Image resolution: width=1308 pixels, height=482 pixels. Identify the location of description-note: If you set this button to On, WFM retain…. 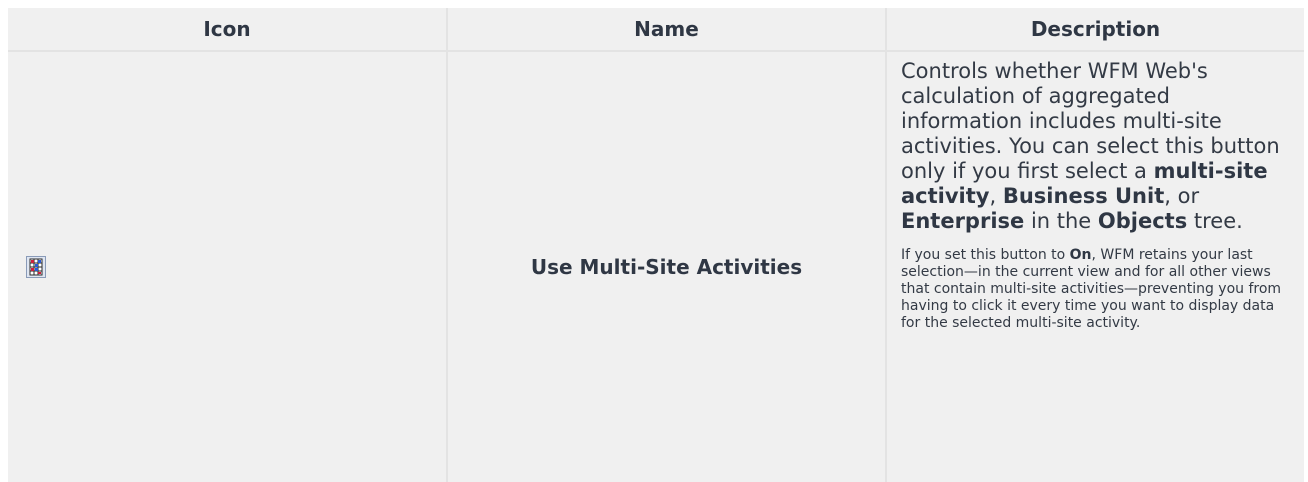
(1091, 289).